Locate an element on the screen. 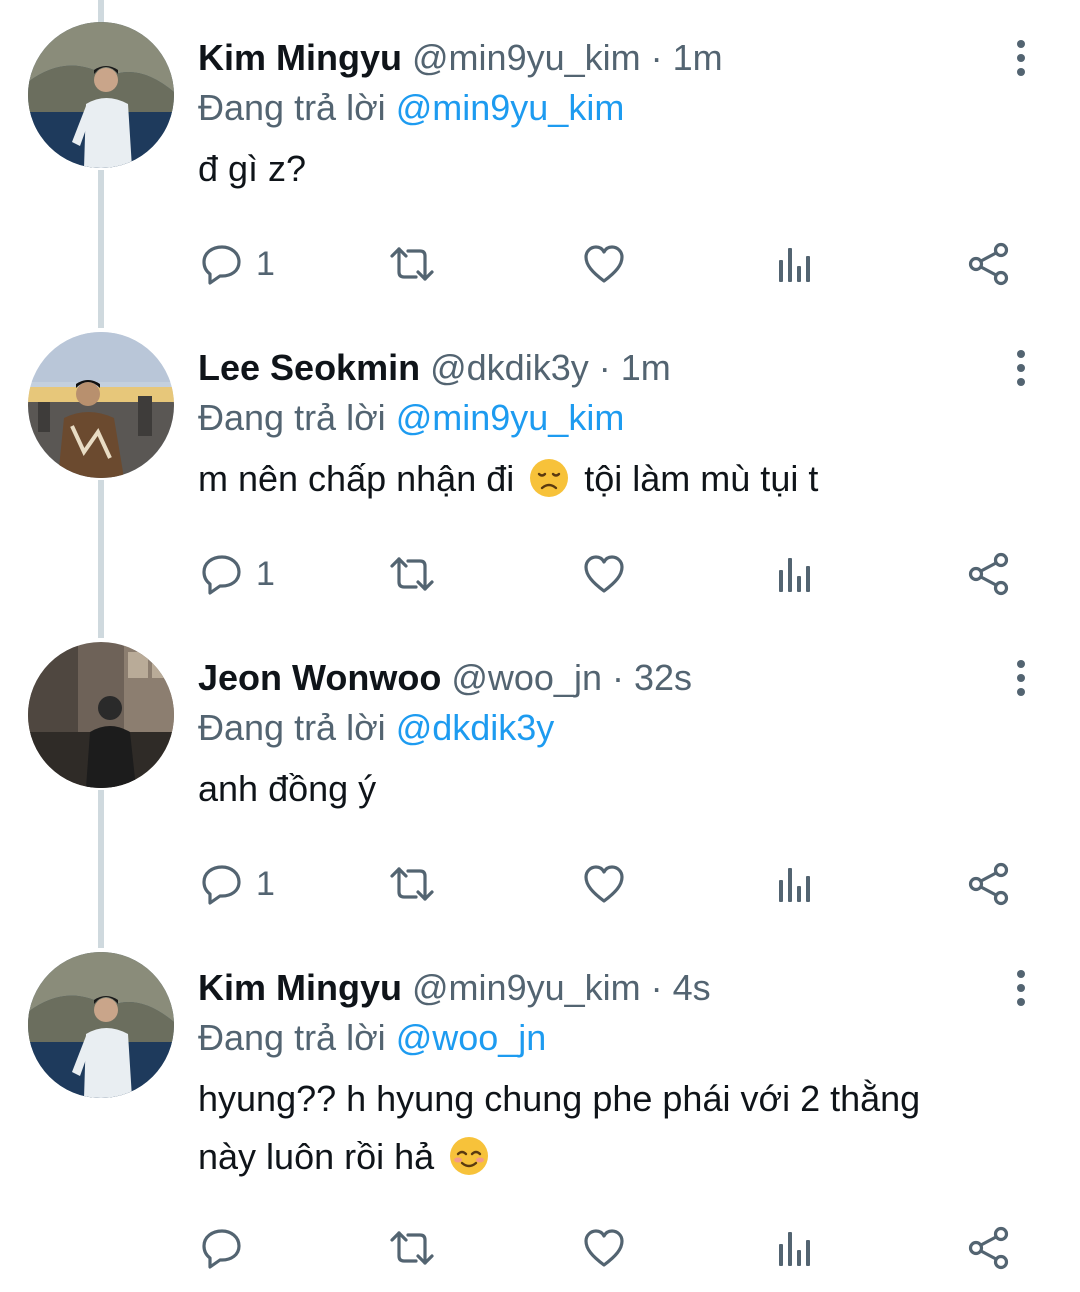 This screenshot has height=1292, width=1080. tweet-text-part: này luôn rồi hả is located at coordinates (316, 1156).